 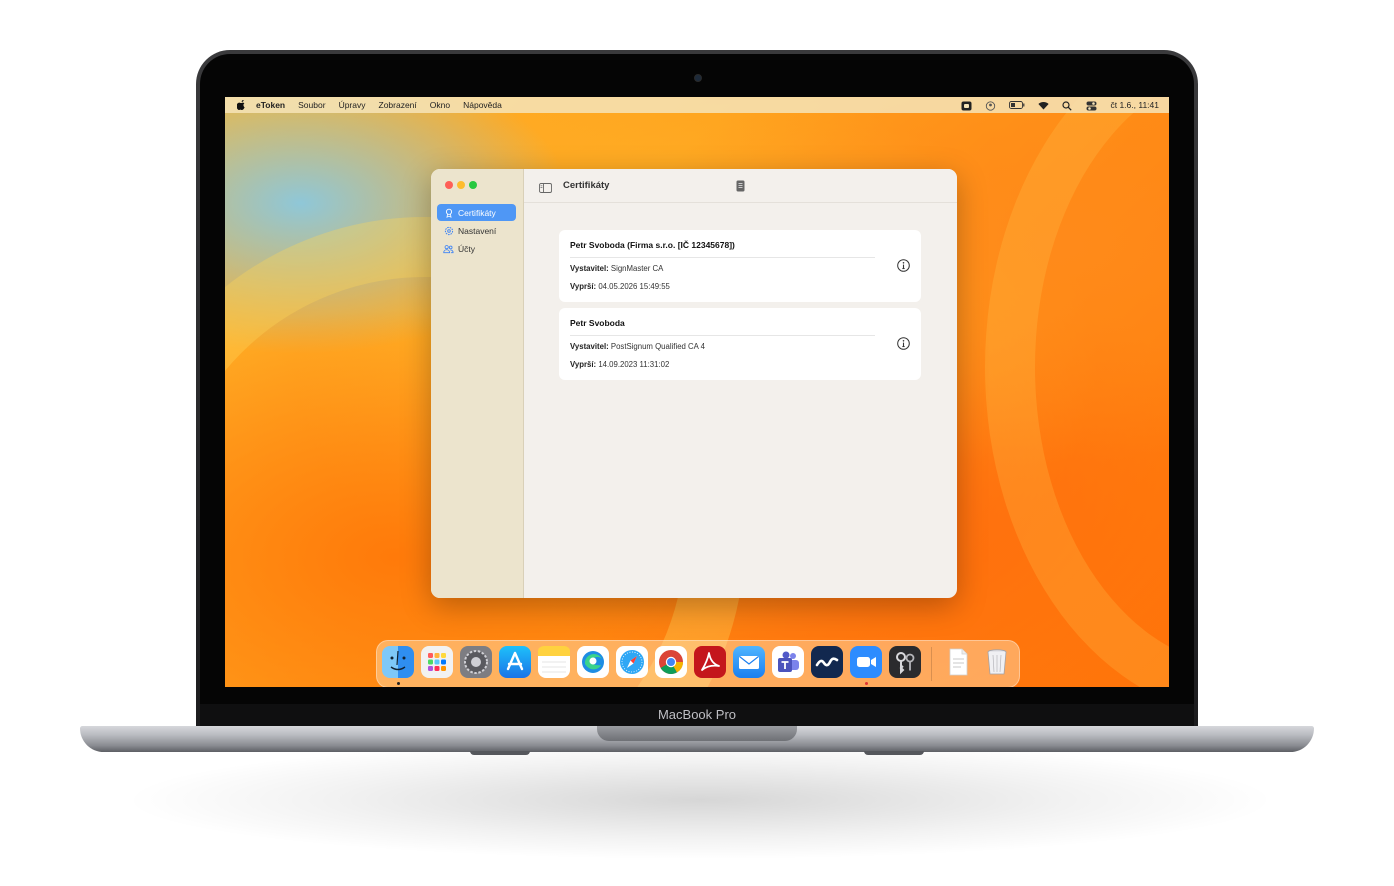 I want to click on device-shadow, so click(x=700, y=800).